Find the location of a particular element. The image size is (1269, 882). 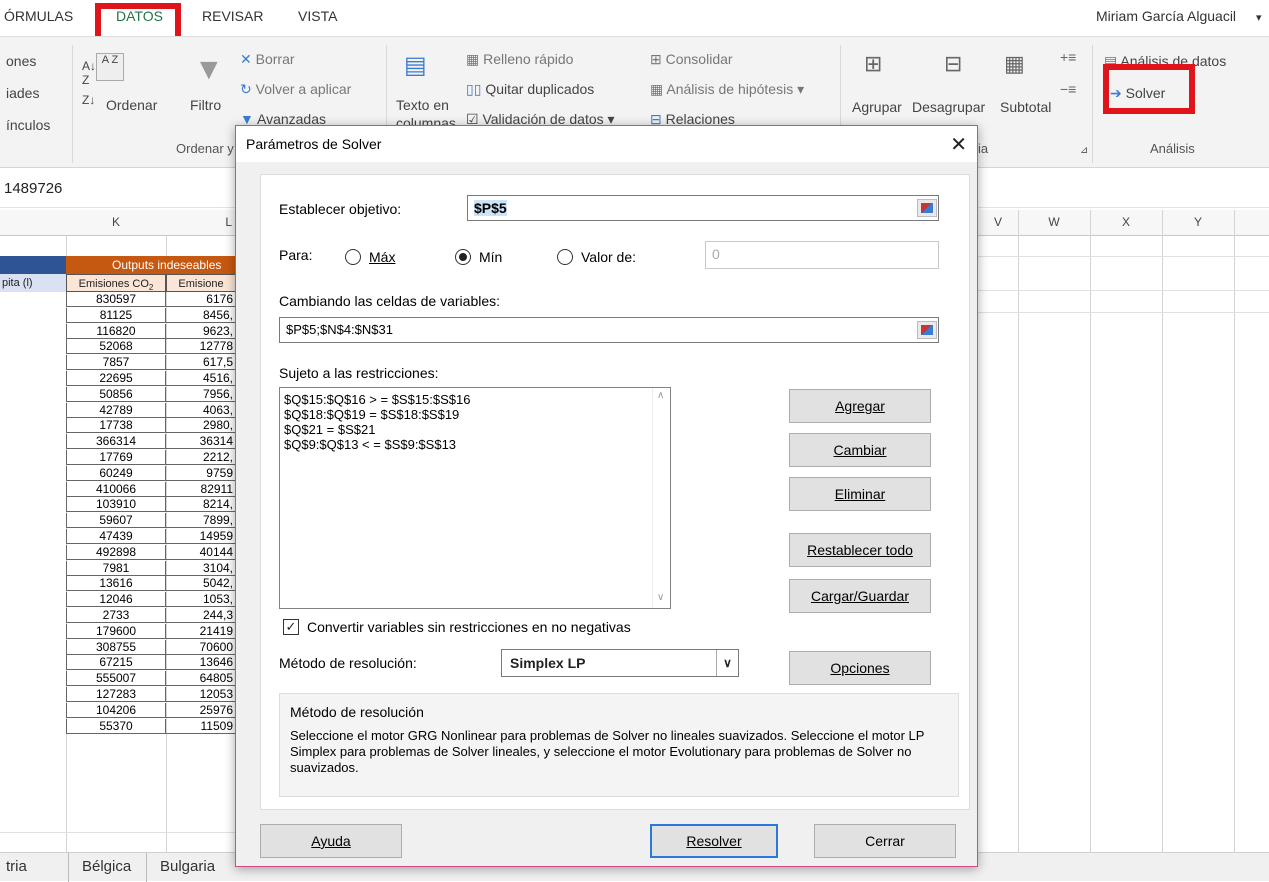

table-cell-l: 617,5 is located at coordinates (201, 363).